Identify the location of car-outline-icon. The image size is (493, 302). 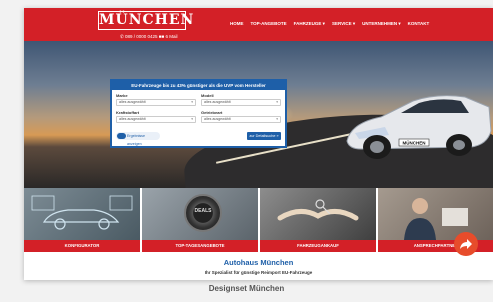
(82, 212).